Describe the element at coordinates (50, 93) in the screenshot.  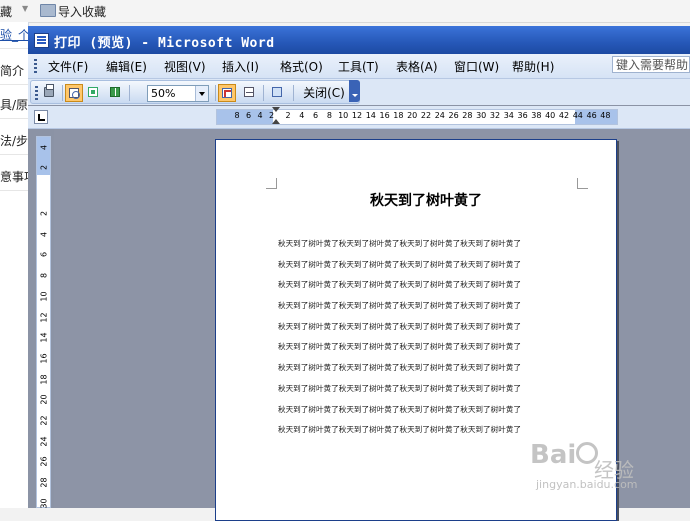
I see `print-button` at that location.